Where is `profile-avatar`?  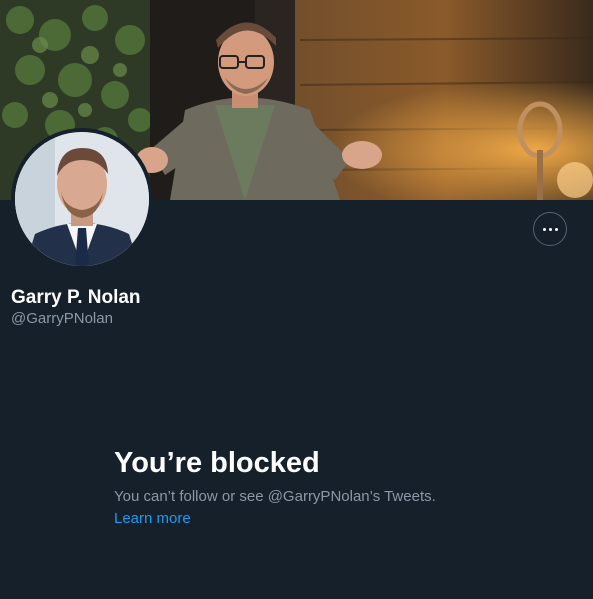
profile-avatar is located at coordinates (82, 199).